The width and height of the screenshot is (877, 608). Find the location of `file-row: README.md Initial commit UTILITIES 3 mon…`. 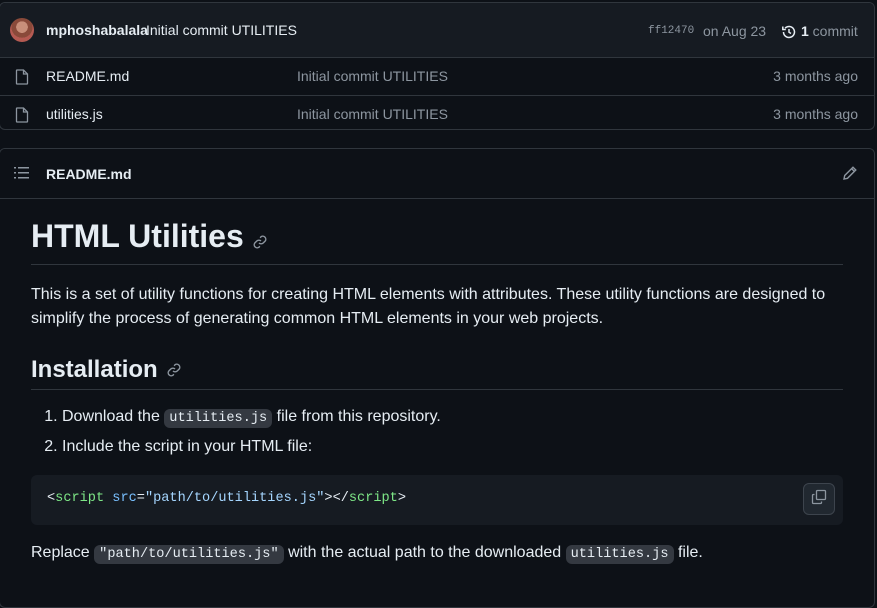

file-row: README.md Initial commit UTILITIES 3 mon… is located at coordinates (437, 77).